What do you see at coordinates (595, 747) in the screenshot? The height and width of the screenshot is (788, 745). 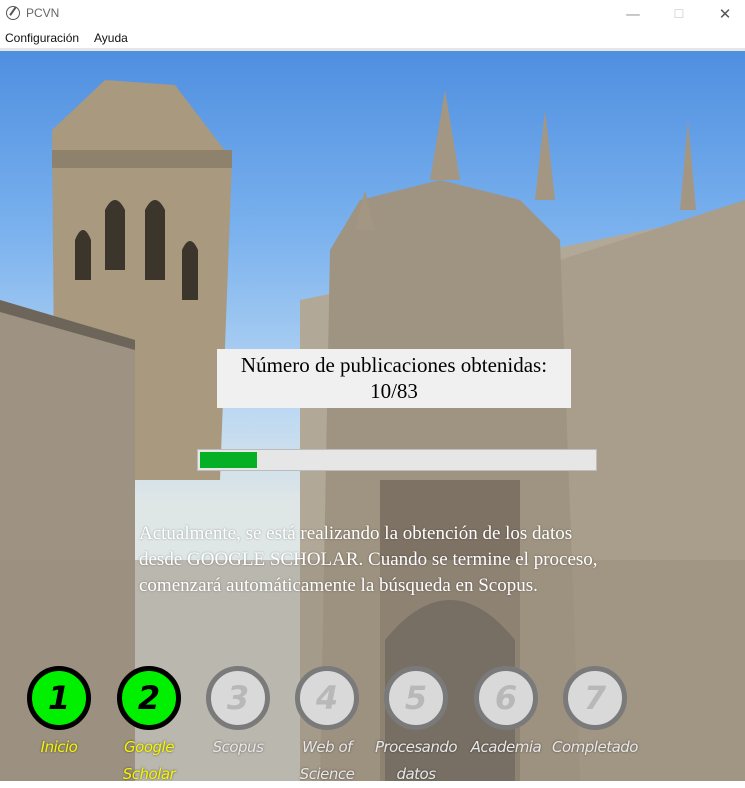 I see `step-7-label: Completado` at bounding box center [595, 747].